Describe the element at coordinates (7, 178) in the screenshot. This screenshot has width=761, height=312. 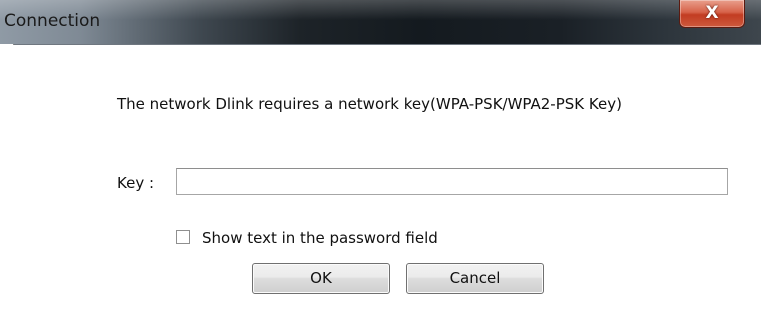
I see `window-frame-left` at that location.